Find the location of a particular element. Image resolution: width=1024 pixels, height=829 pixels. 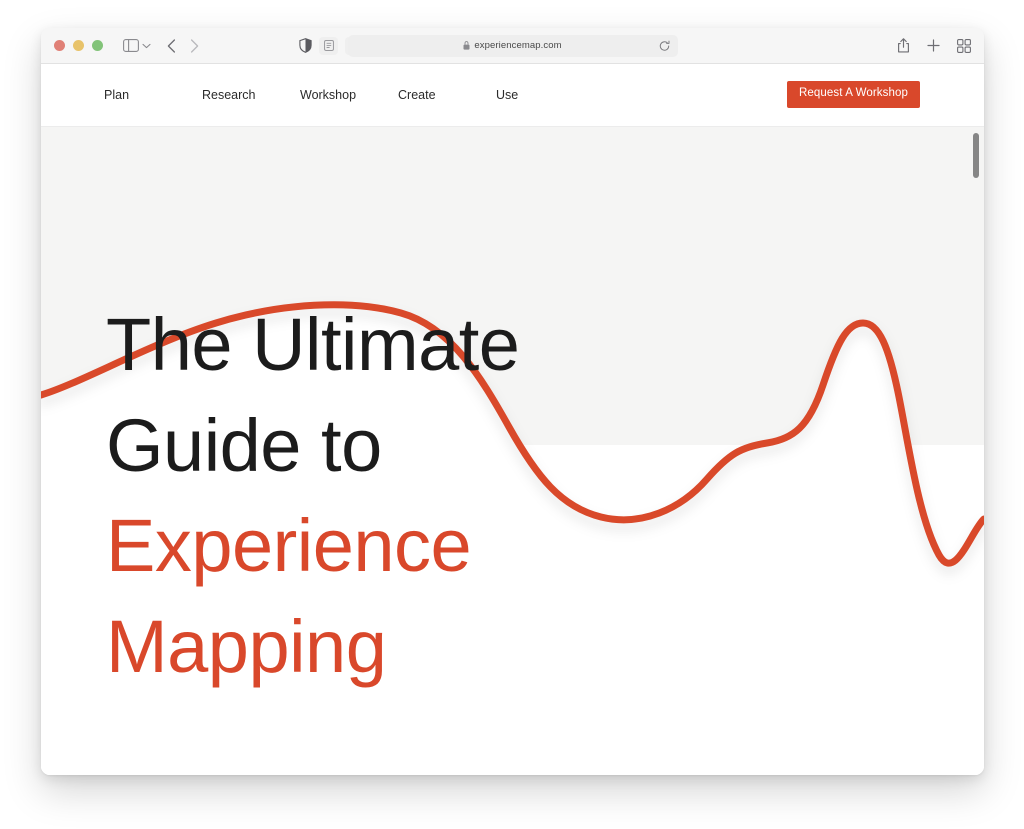

plus-icon is located at coordinates (933, 45).